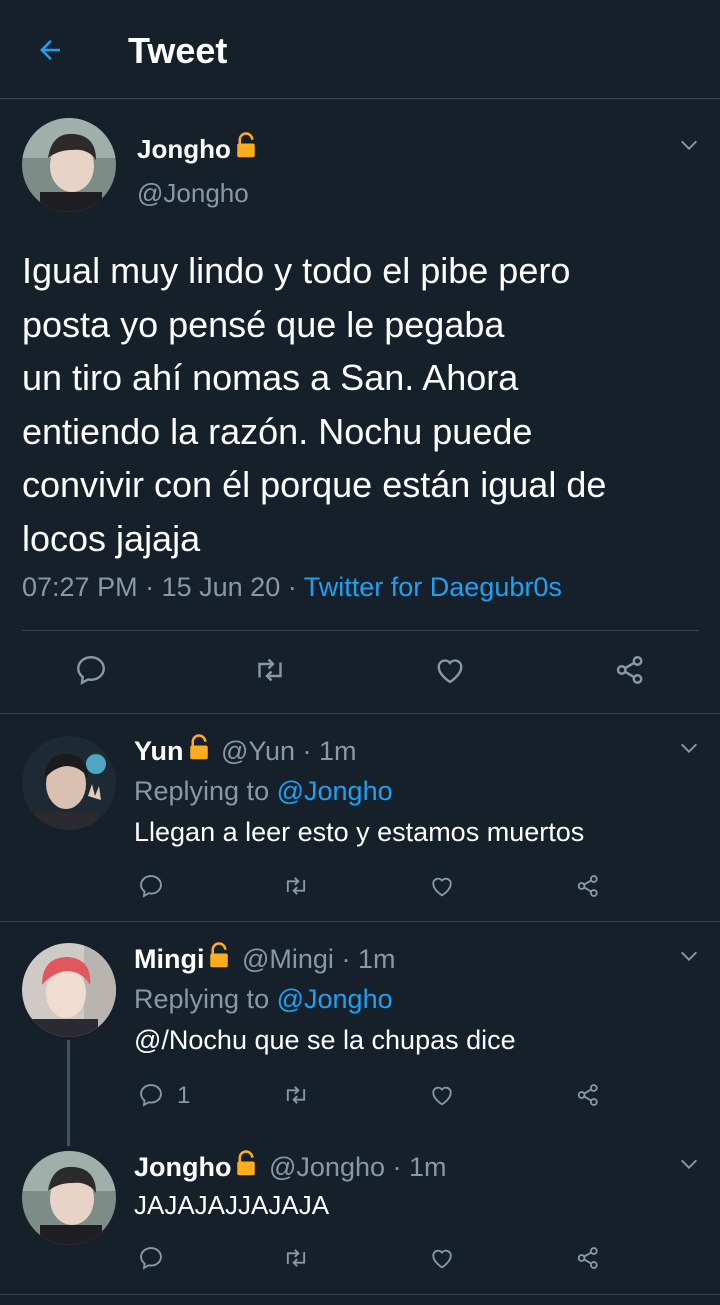 The image size is (720, 1305). Describe the element at coordinates (314, 484) in the screenshot. I see `tweet-text-line: convivir con él porque están igual de` at that location.